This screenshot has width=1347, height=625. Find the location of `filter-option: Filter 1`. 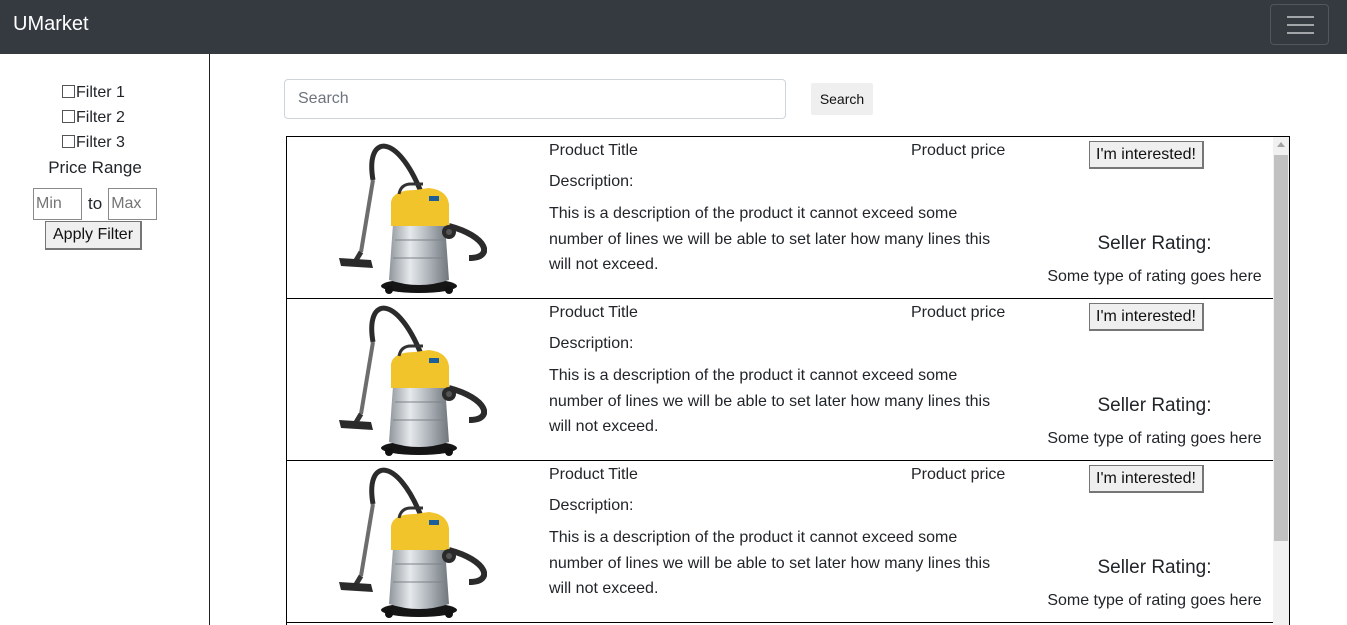

filter-option: Filter 1 is located at coordinates (93, 93).